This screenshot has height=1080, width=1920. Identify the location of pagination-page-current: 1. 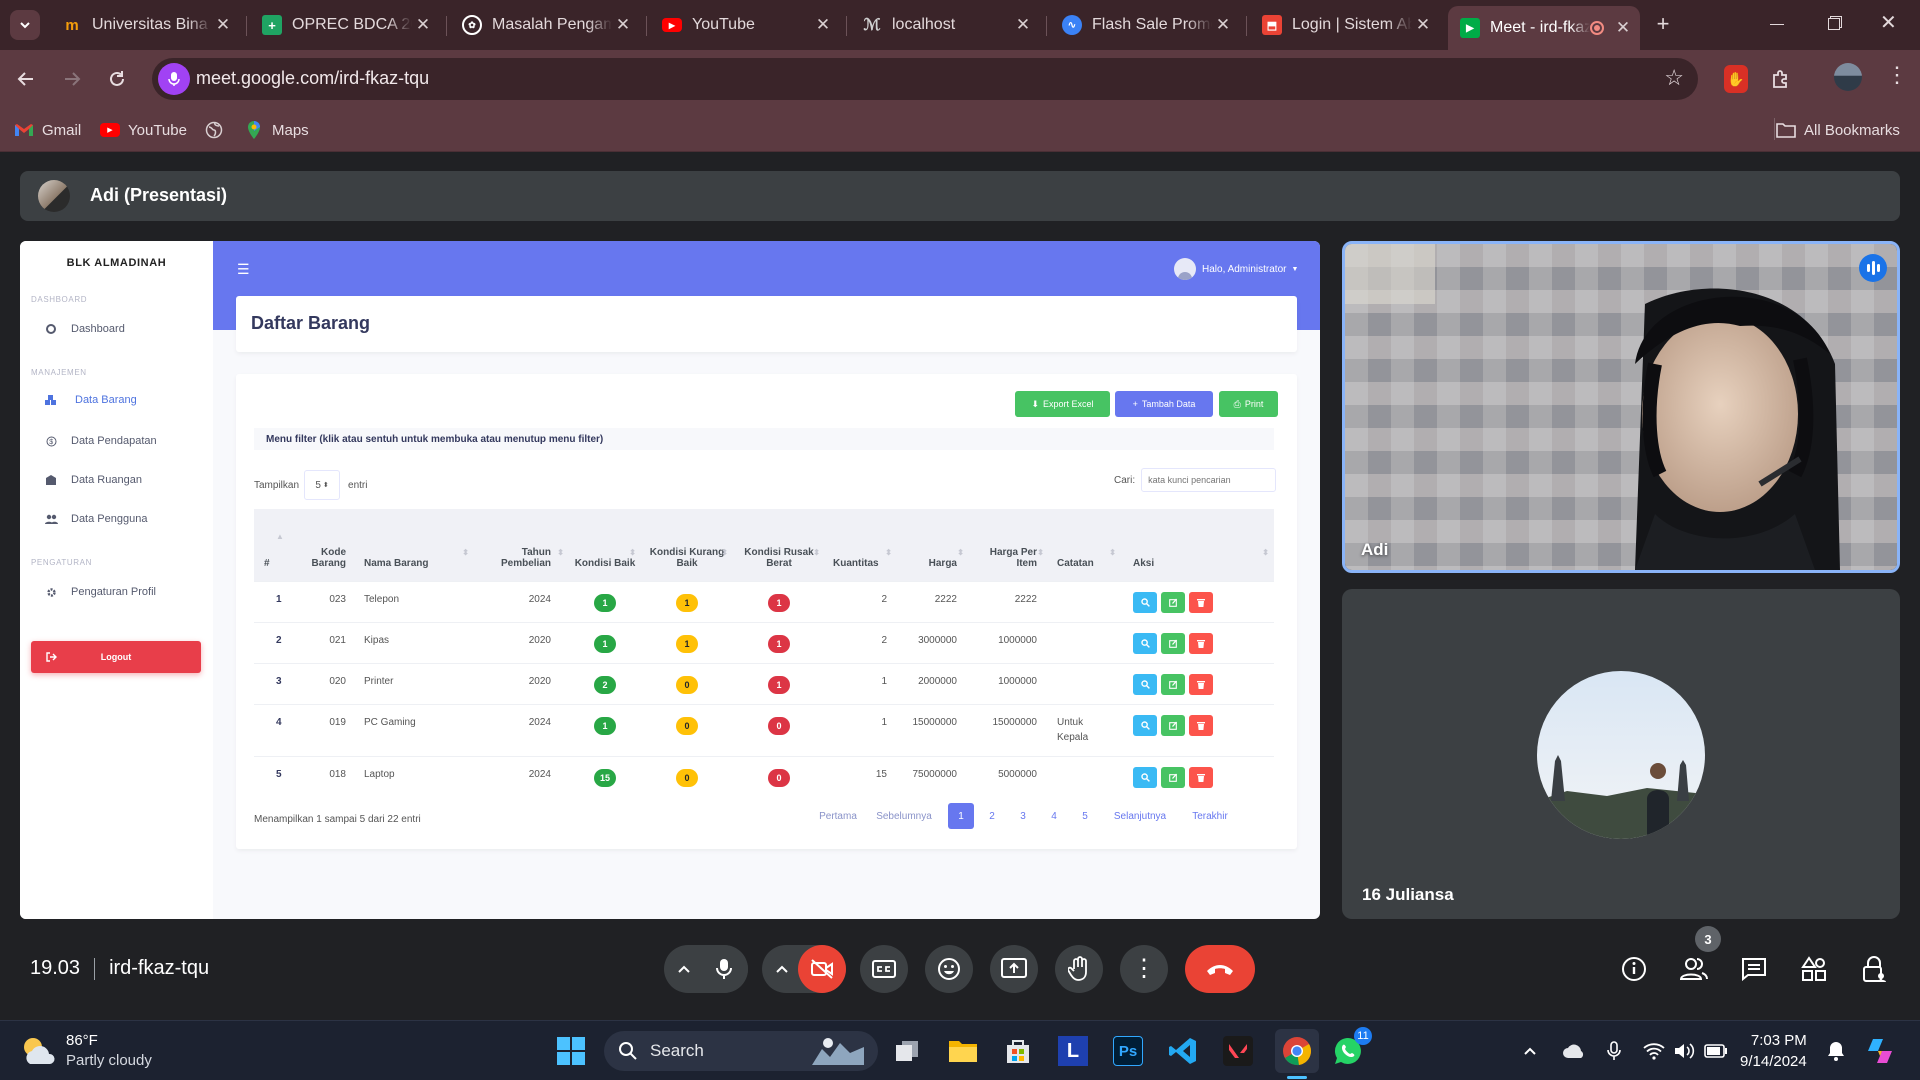
(961, 816).